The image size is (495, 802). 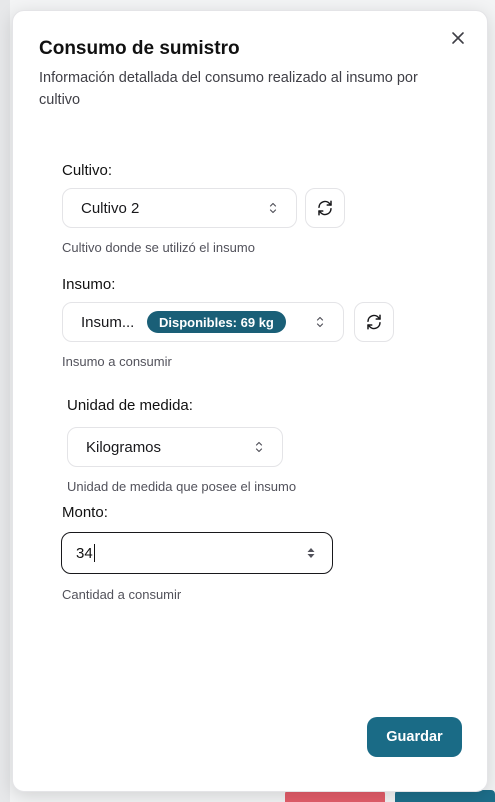 What do you see at coordinates (117, 361) in the screenshot?
I see `insumo-hint: Insumo a consumir` at bounding box center [117, 361].